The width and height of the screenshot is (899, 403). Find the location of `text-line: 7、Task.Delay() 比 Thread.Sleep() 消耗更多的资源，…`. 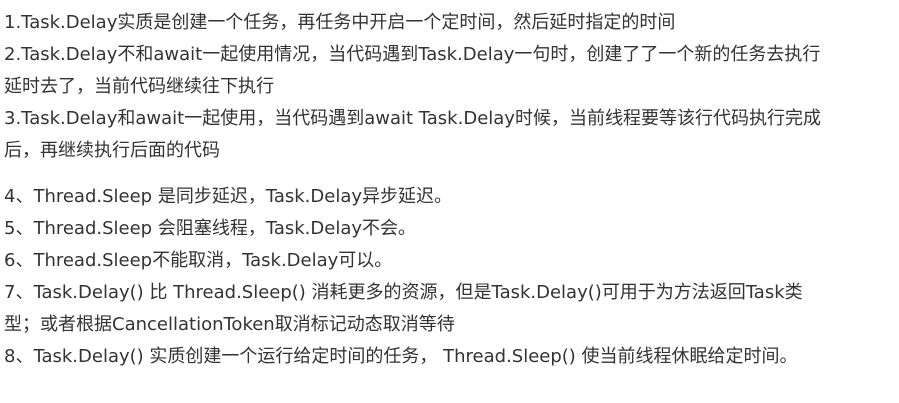

text-line: 7、Task.Delay() 比 Thread.Sleep() 消耗更多的资源，… is located at coordinates (403, 292).